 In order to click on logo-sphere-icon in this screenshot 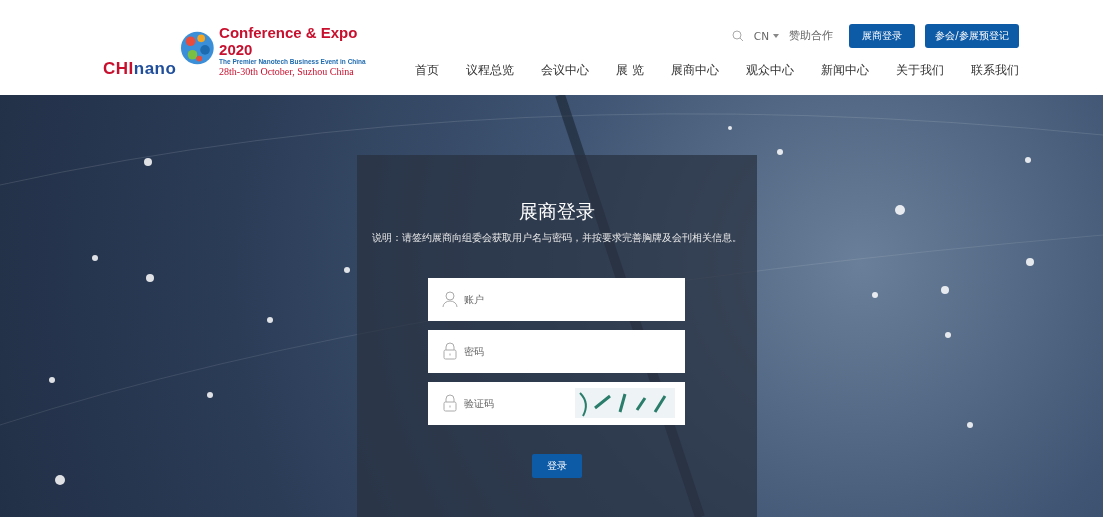, I will do `click(198, 48)`.